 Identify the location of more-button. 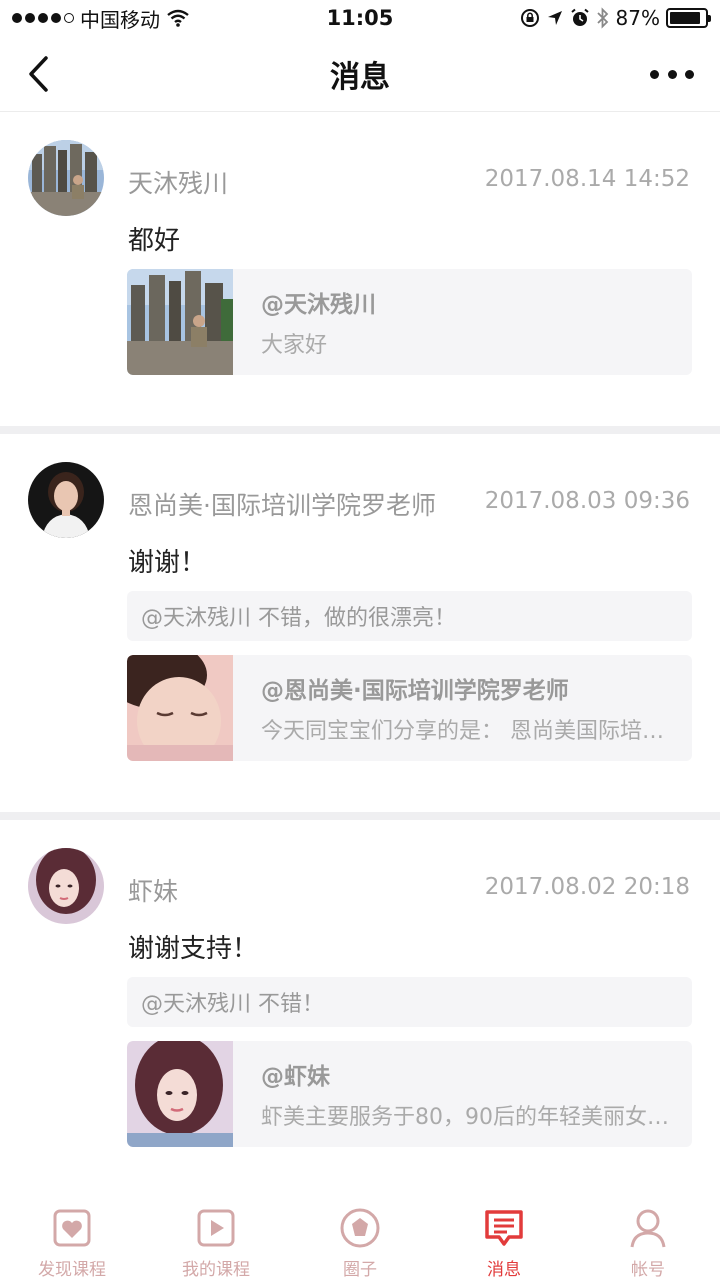
(672, 74).